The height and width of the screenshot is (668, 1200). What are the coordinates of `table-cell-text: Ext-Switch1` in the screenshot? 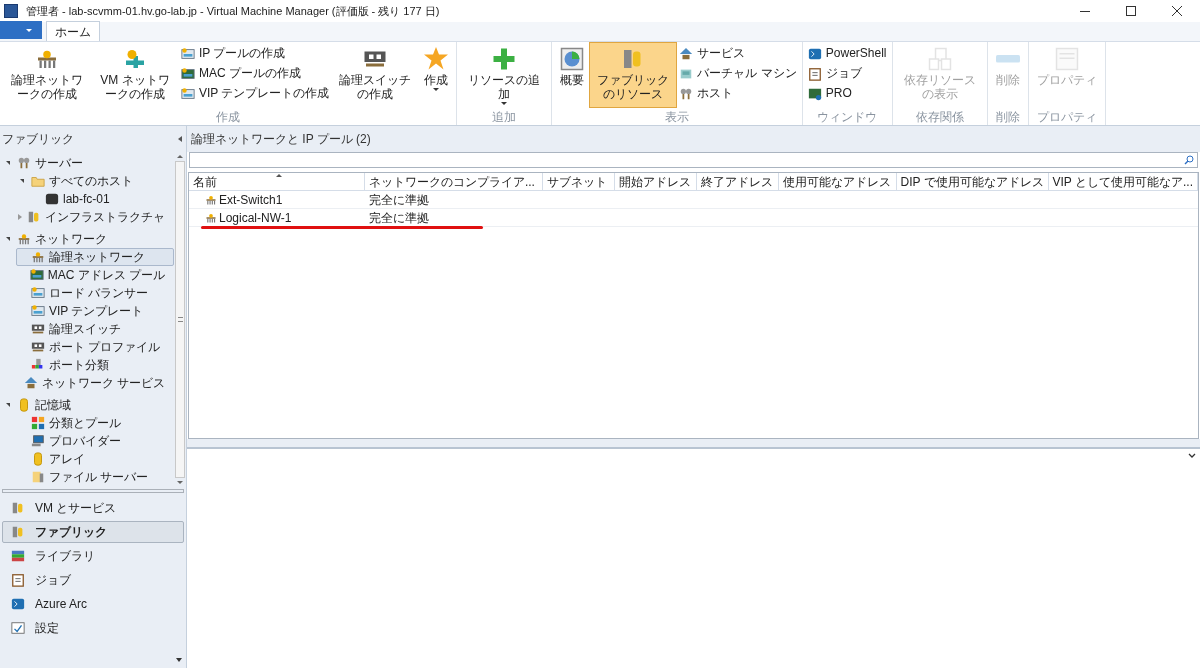 It's located at (251, 200).